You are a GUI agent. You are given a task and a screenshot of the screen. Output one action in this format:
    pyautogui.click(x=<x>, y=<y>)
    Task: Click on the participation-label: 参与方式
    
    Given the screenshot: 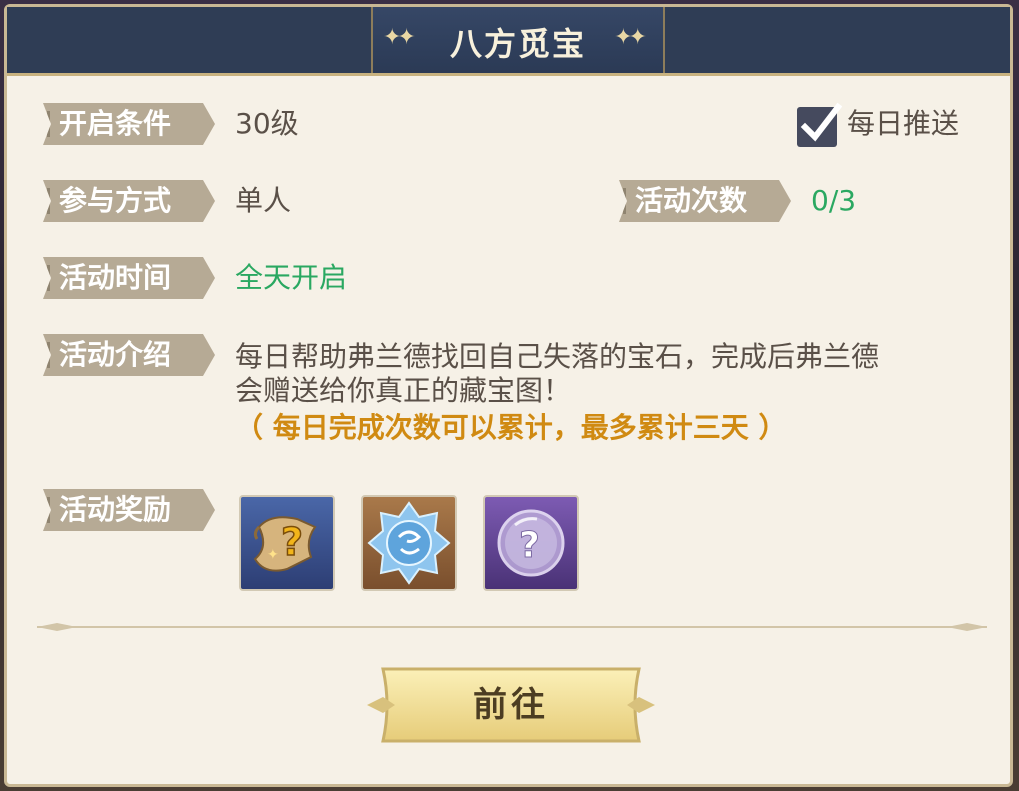 What is the action you would take?
    pyautogui.click(x=129, y=201)
    